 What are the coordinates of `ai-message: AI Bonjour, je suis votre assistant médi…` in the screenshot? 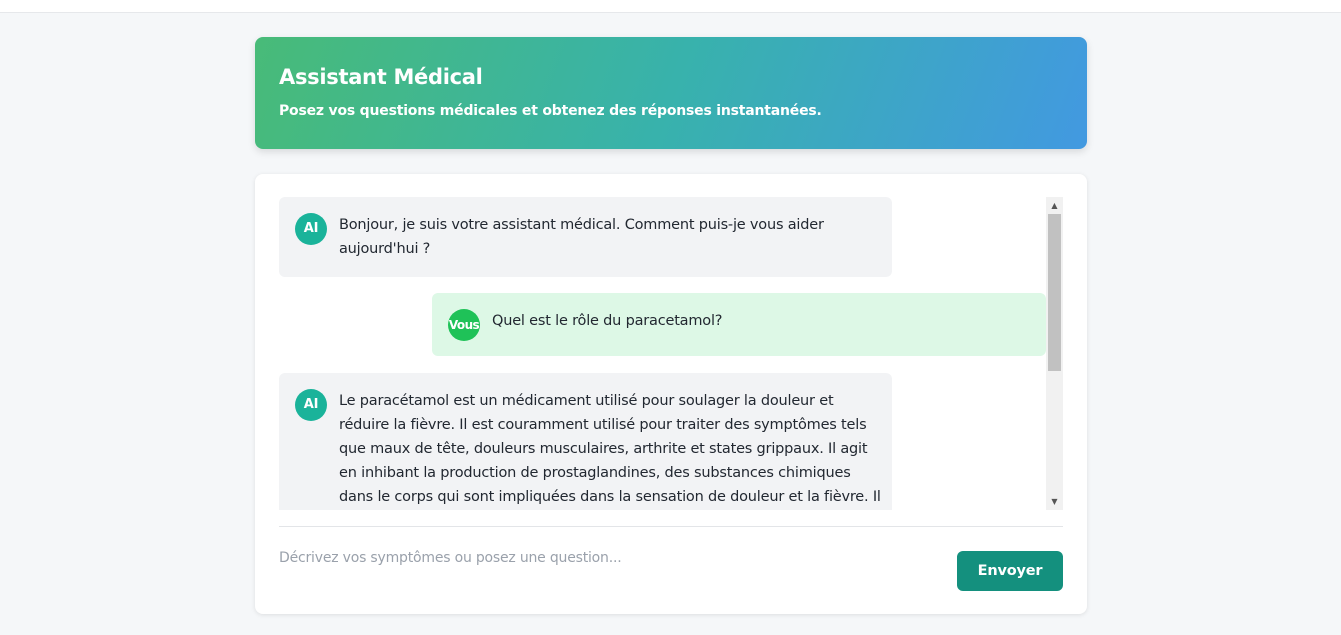 It's located at (585, 237).